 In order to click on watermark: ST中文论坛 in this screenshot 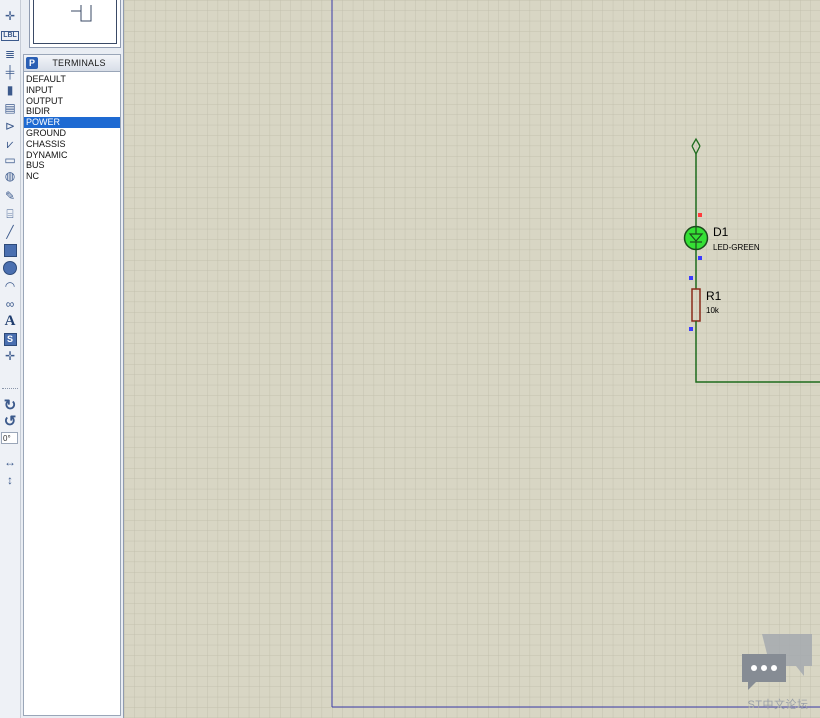, I will do `click(778, 670)`.